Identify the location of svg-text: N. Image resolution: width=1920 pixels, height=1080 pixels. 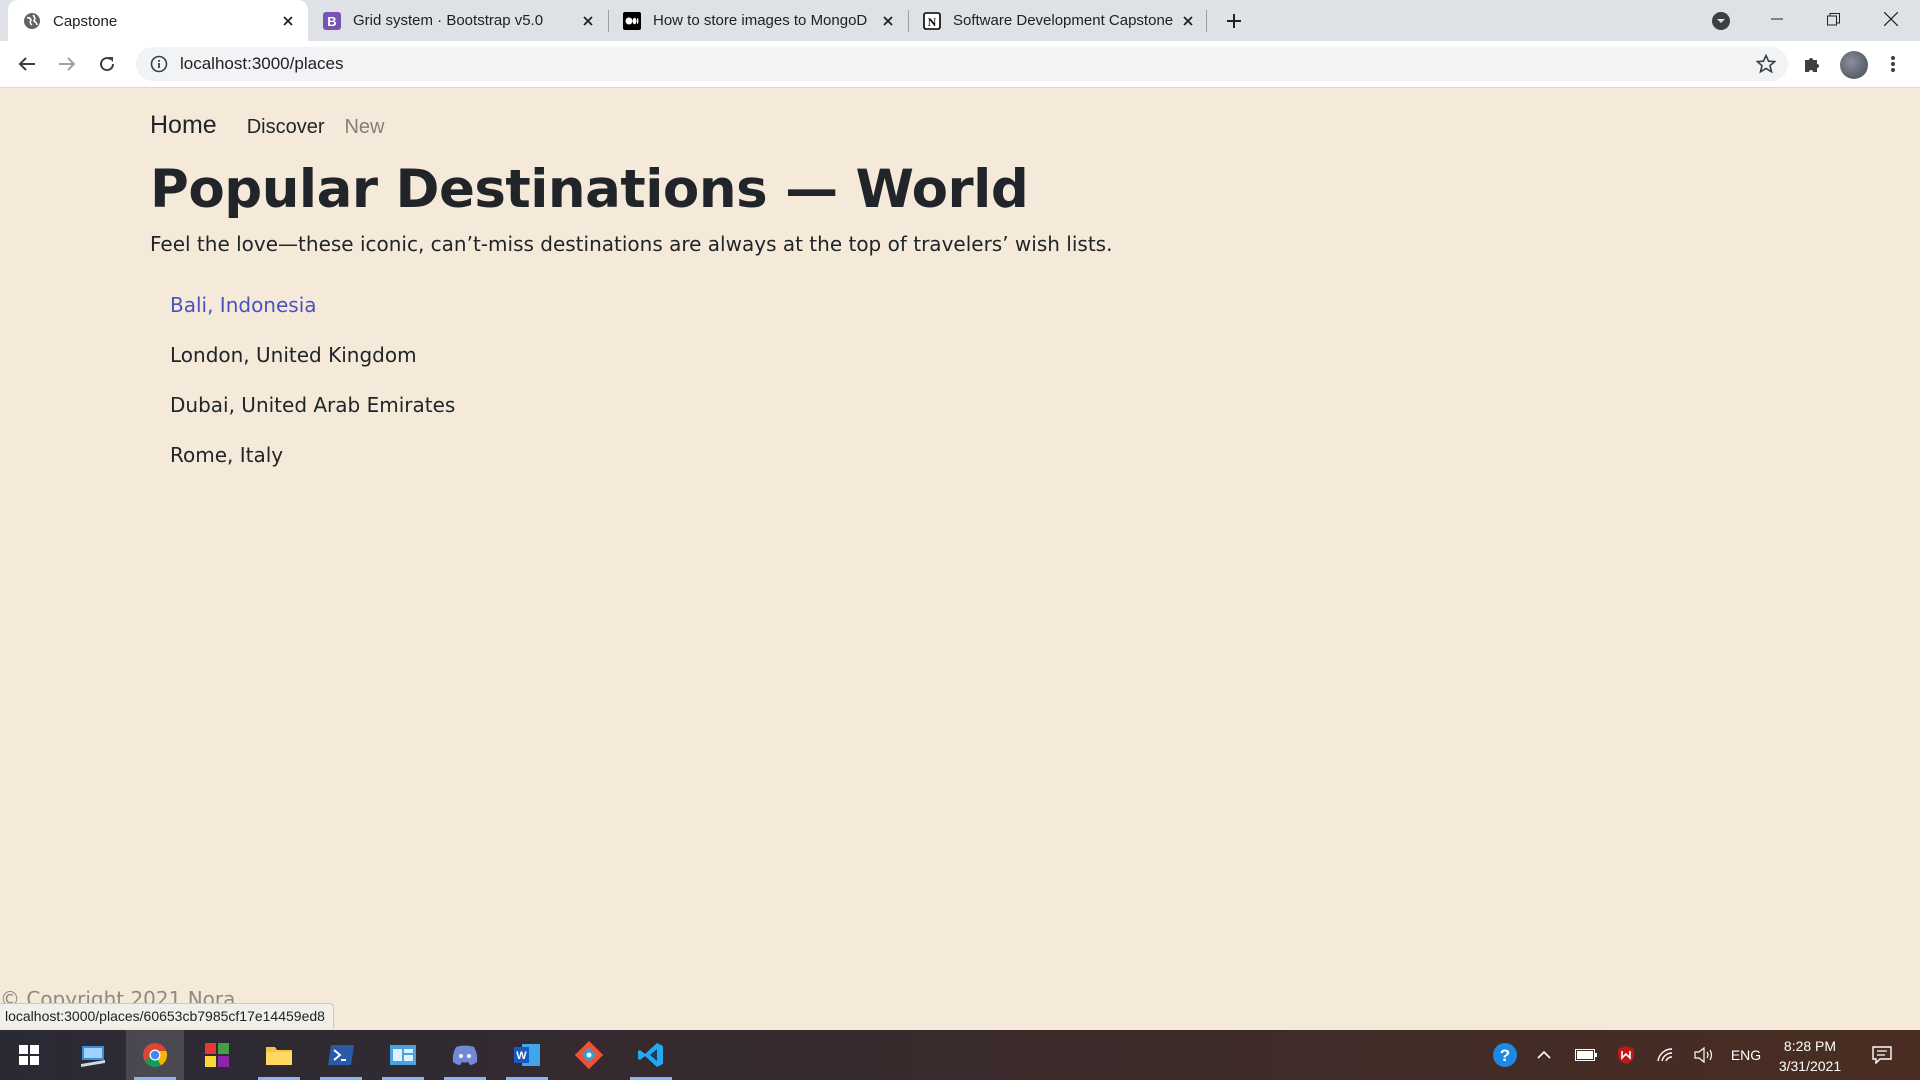
(932, 22).